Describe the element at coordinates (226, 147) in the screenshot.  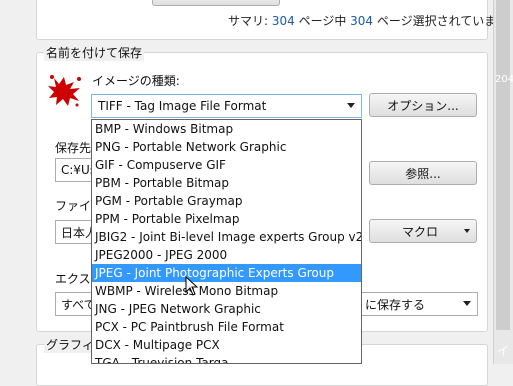
I see `dropdown-option: PNG - Portable Network Graphic` at that location.